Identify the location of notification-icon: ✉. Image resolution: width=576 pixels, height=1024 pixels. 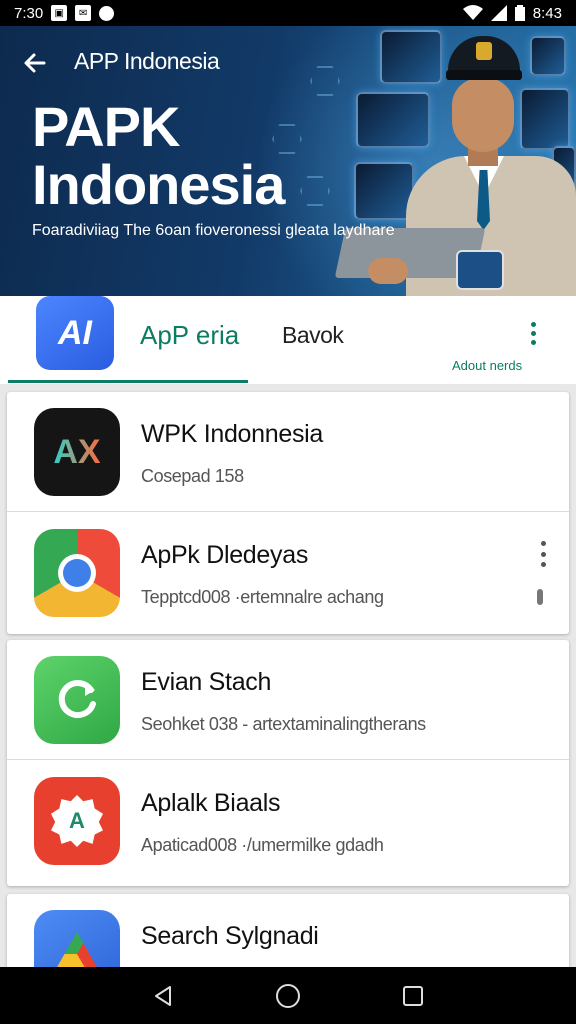
(83, 13).